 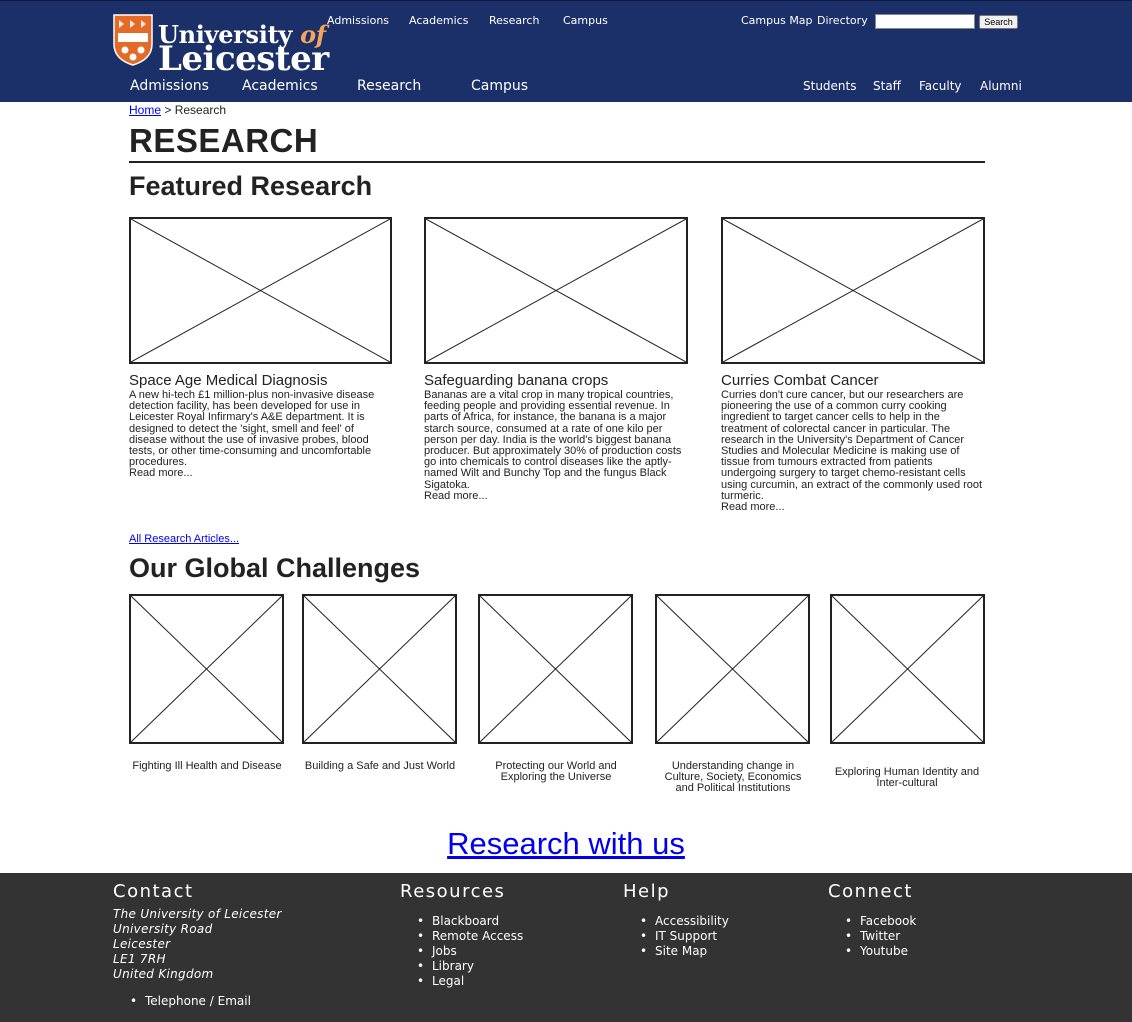 What do you see at coordinates (499, 86) in the screenshot?
I see `main-nav-campus: Campus` at bounding box center [499, 86].